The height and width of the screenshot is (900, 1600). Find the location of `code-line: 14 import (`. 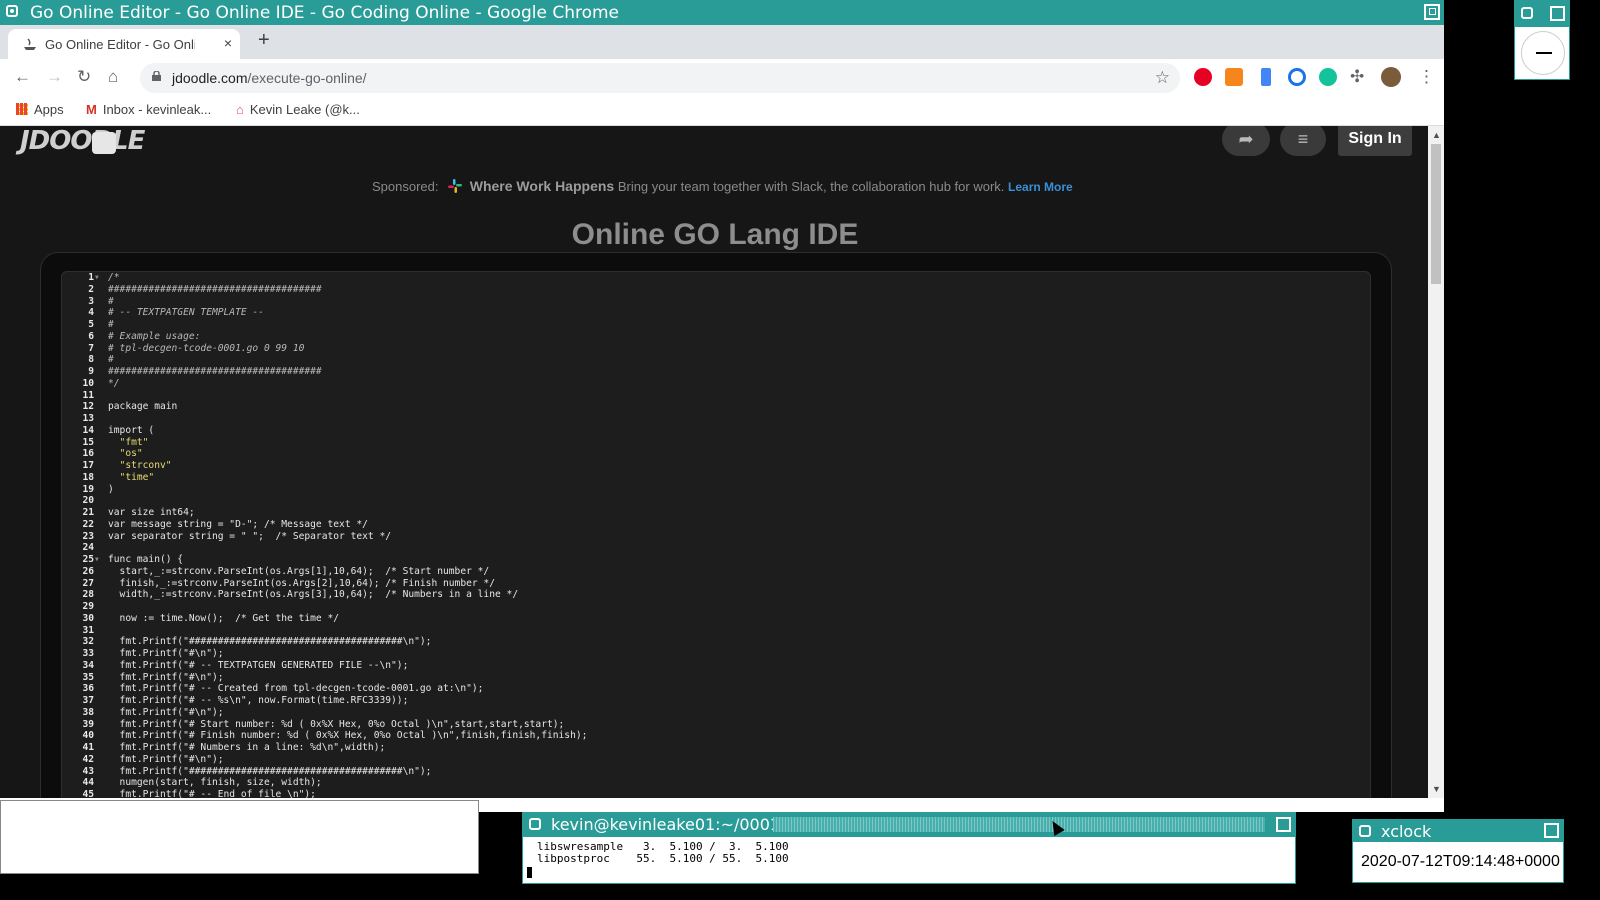

code-line: 14 import ( is located at coordinates (324, 431).